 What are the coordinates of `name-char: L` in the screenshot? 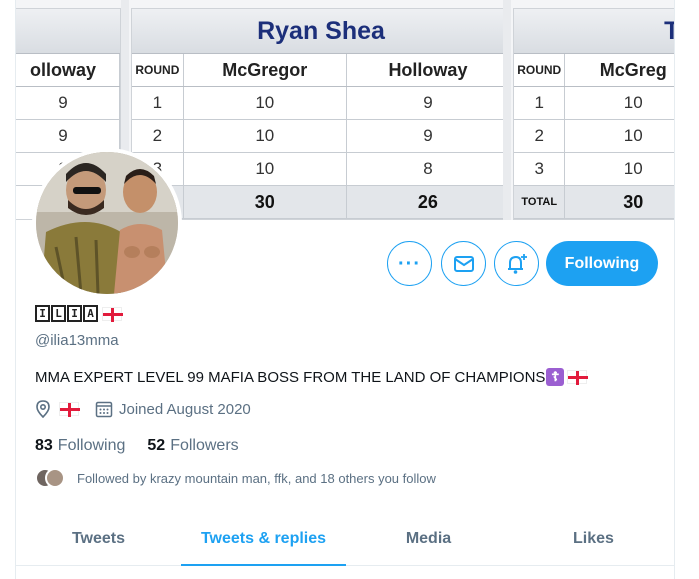 It's located at (58, 313).